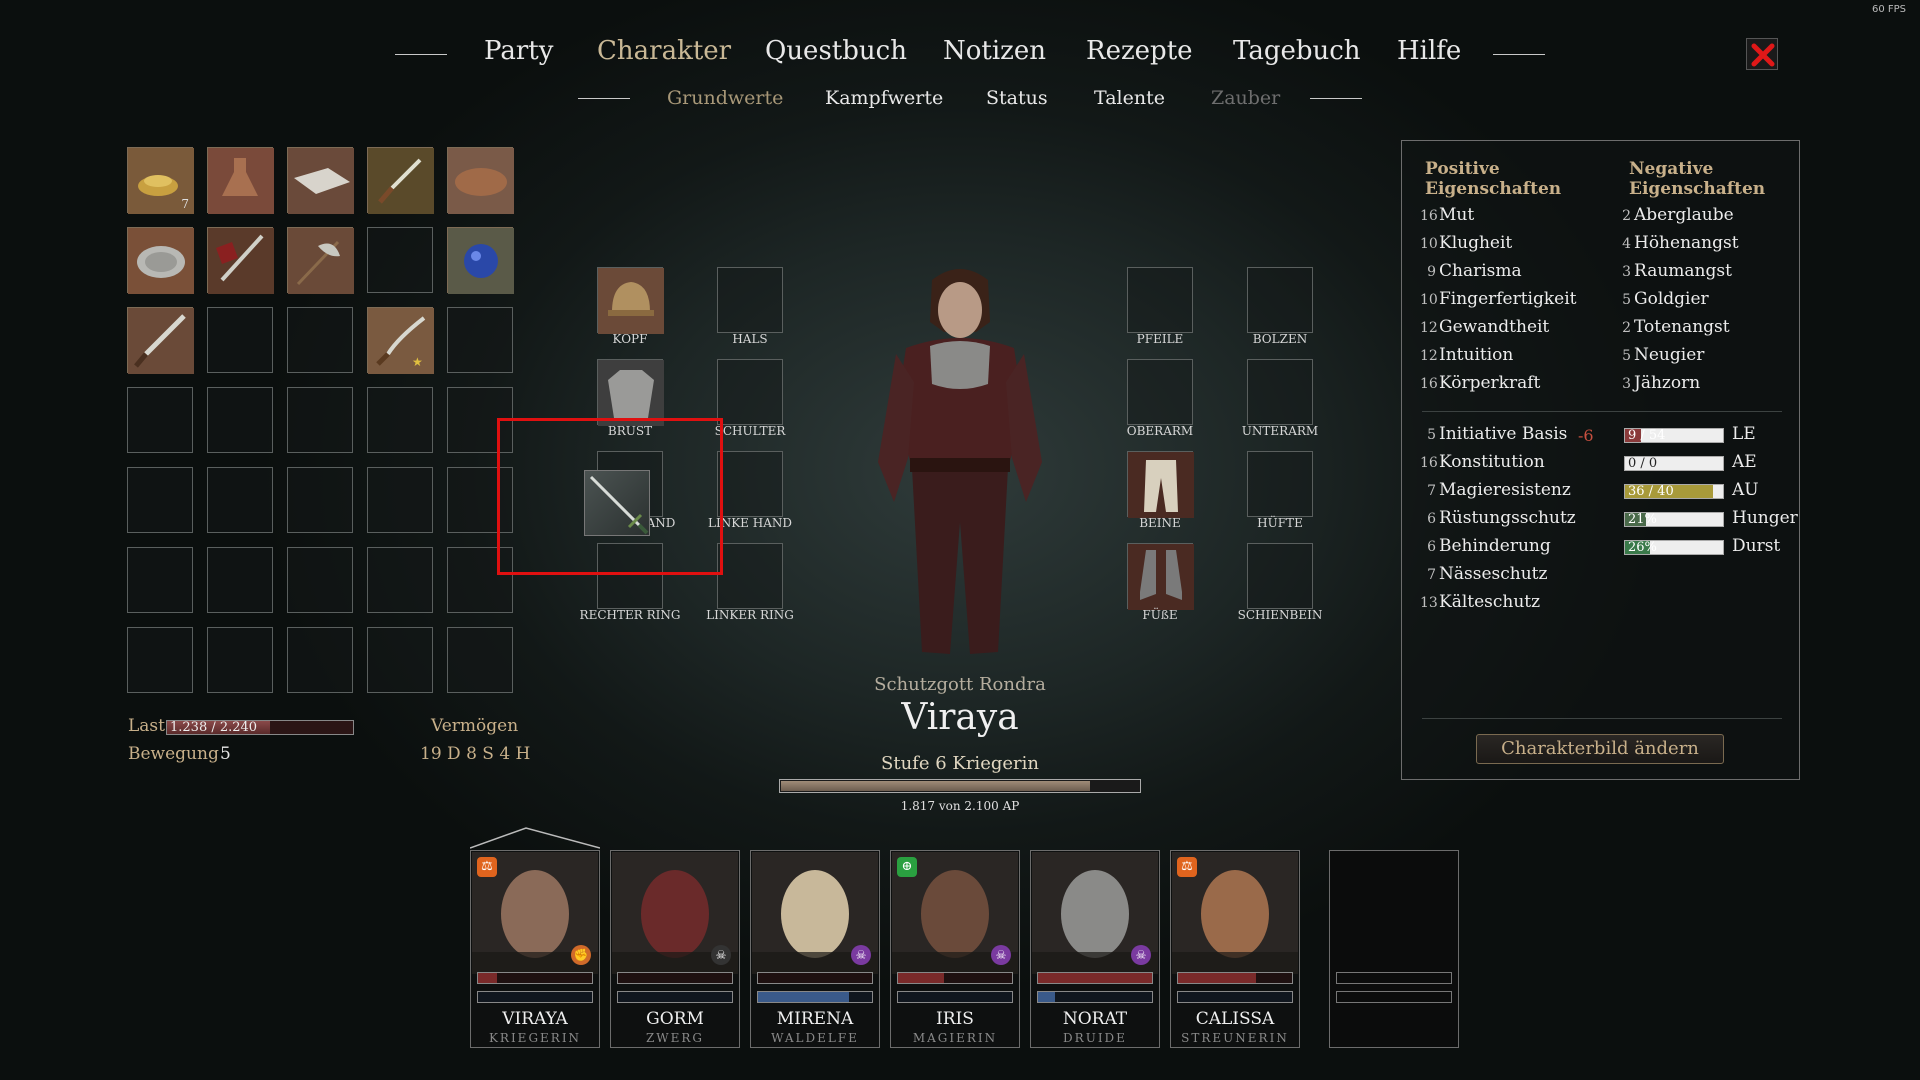 This screenshot has height=1080, width=1920. What do you see at coordinates (725, 98) in the screenshot?
I see `tab-grundwerte: Grundwerte` at bounding box center [725, 98].